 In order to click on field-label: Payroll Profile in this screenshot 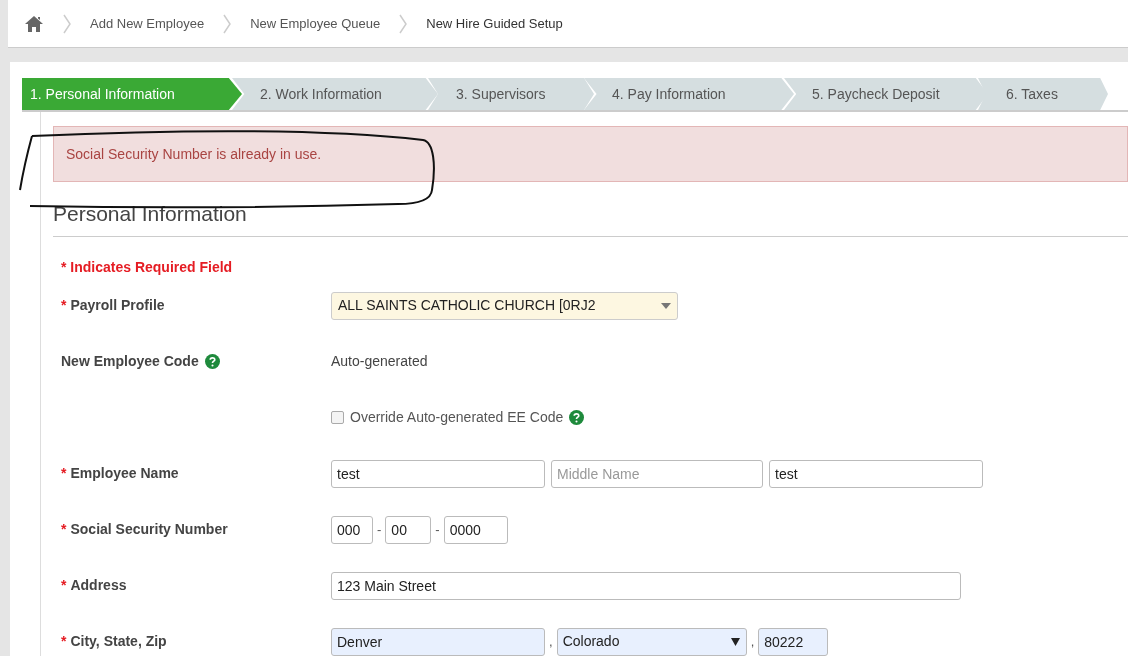, I will do `click(117, 305)`.